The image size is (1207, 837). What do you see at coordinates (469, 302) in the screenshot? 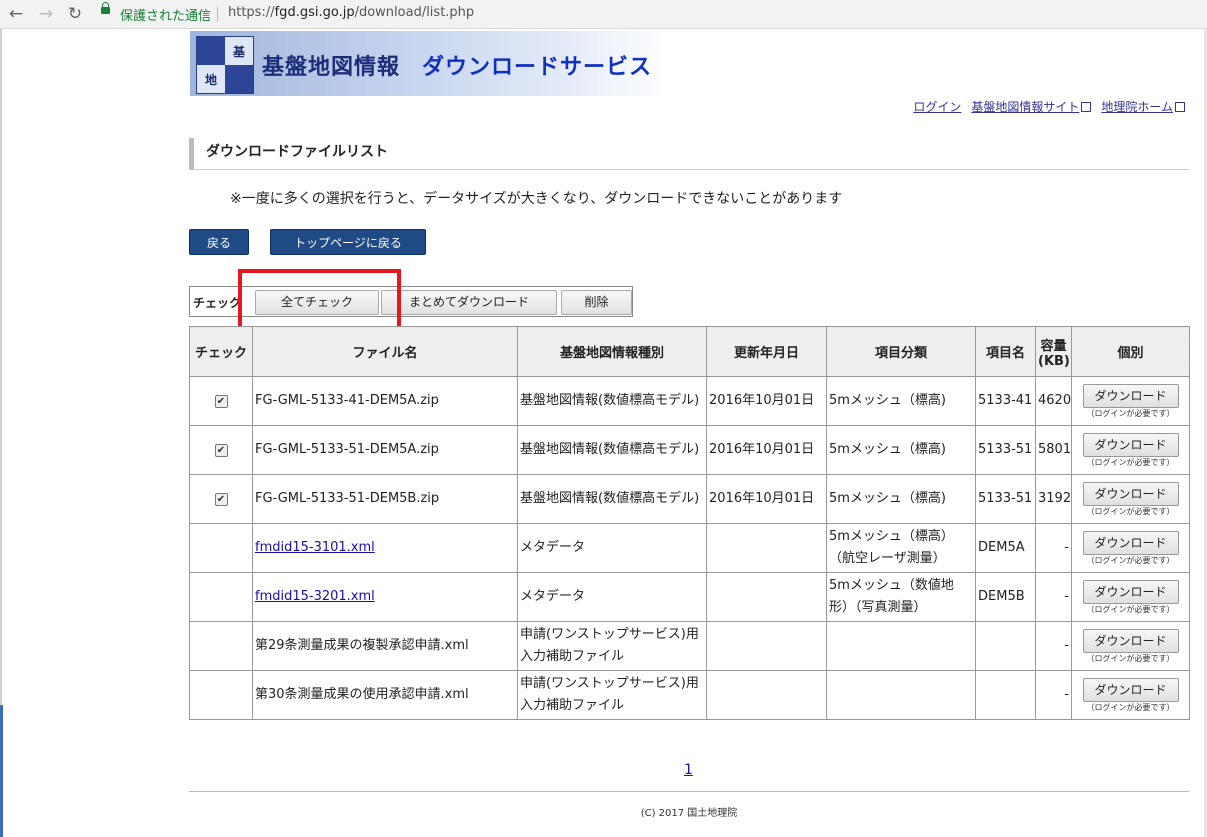
I see `bulk-download-button: まとめてダウンロード` at bounding box center [469, 302].